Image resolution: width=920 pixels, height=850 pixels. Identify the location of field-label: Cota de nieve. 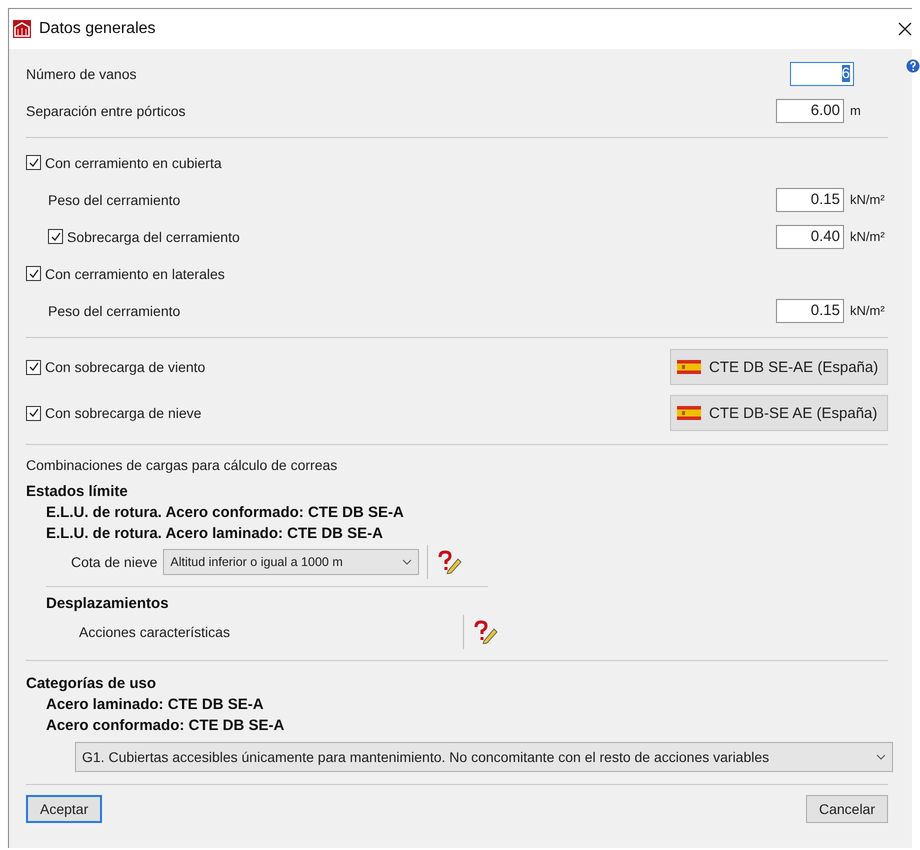
(114, 562).